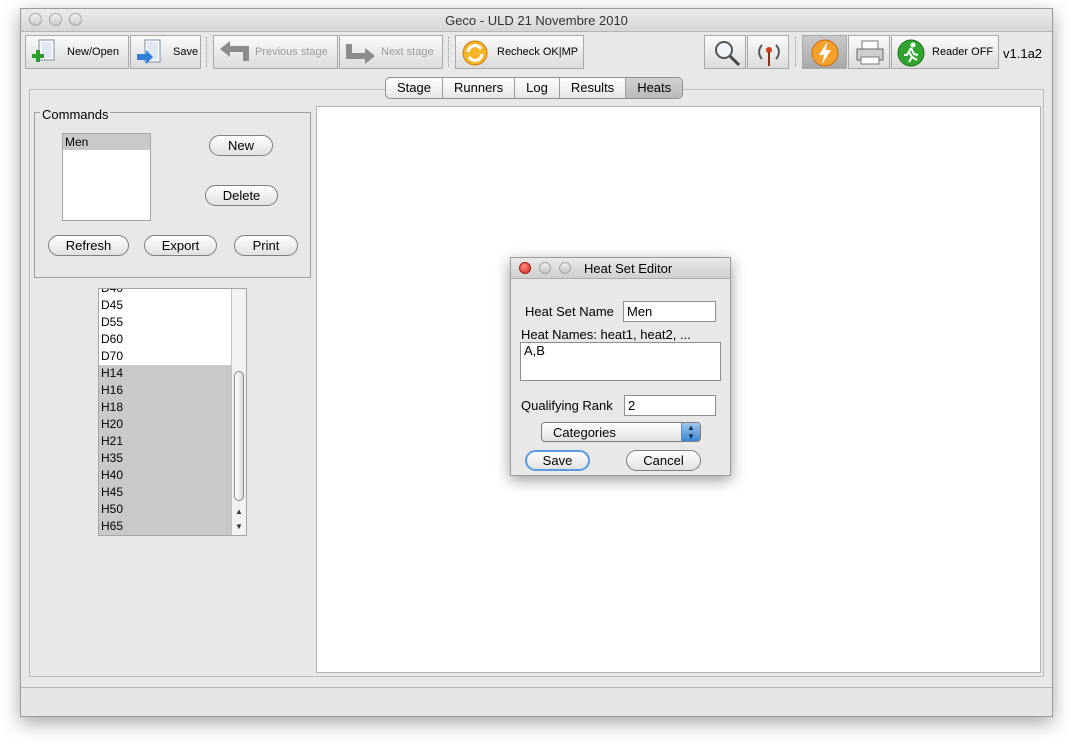 This screenshot has width=1071, height=747. What do you see at coordinates (620, 361) in the screenshot?
I see `heat-names-textarea: A,B` at bounding box center [620, 361].